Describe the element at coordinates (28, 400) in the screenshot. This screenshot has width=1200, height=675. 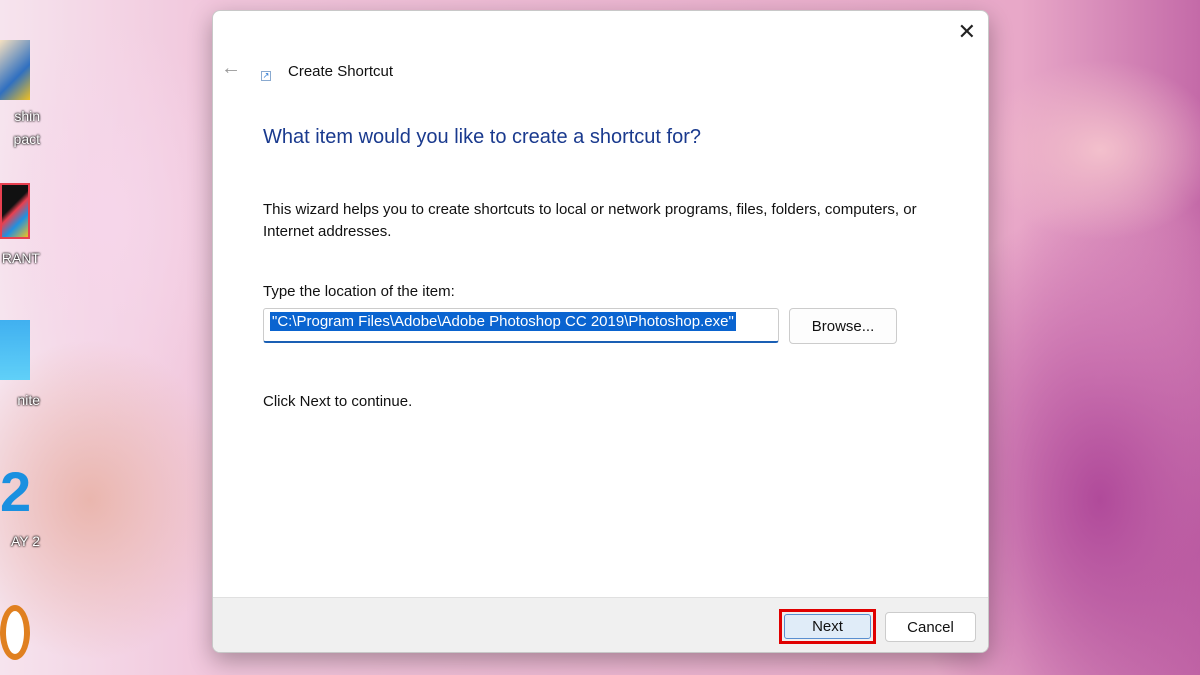
I see `desktop-icon-label: nite` at that location.